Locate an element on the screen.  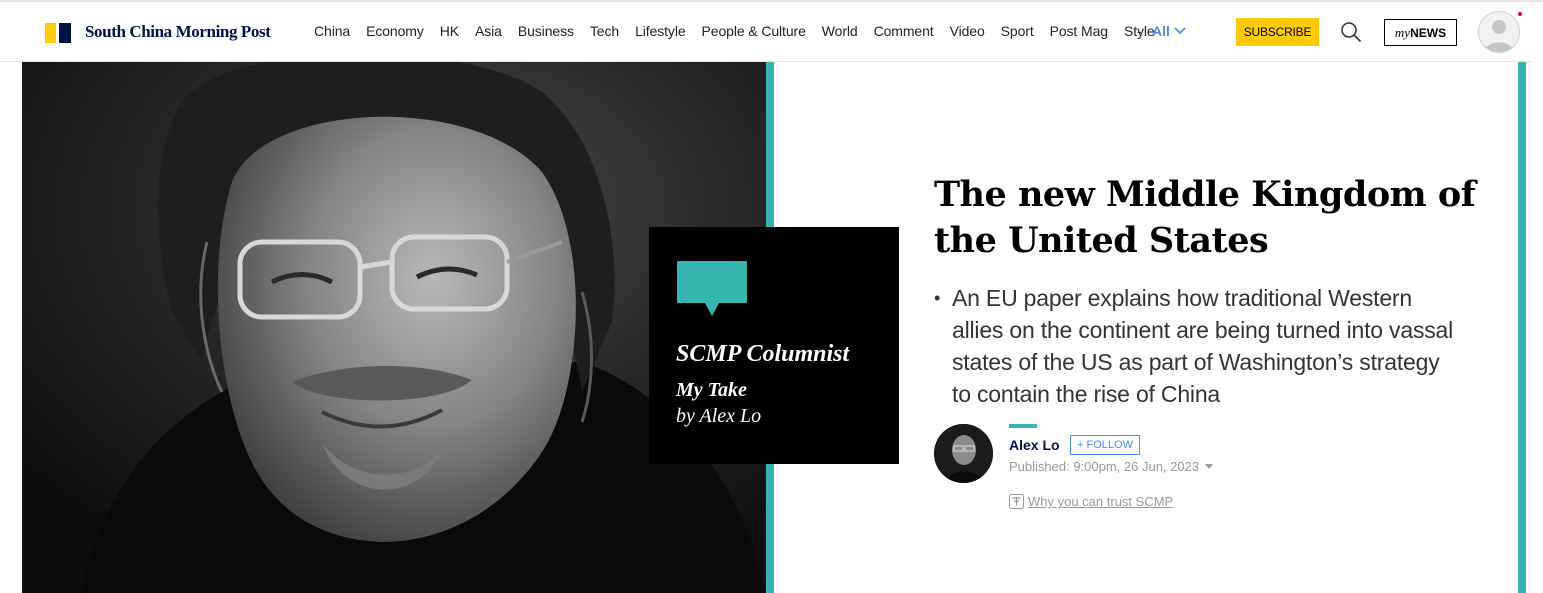
trust-scmp-link: Why you can trust SCMP is located at coordinates (1091, 501).